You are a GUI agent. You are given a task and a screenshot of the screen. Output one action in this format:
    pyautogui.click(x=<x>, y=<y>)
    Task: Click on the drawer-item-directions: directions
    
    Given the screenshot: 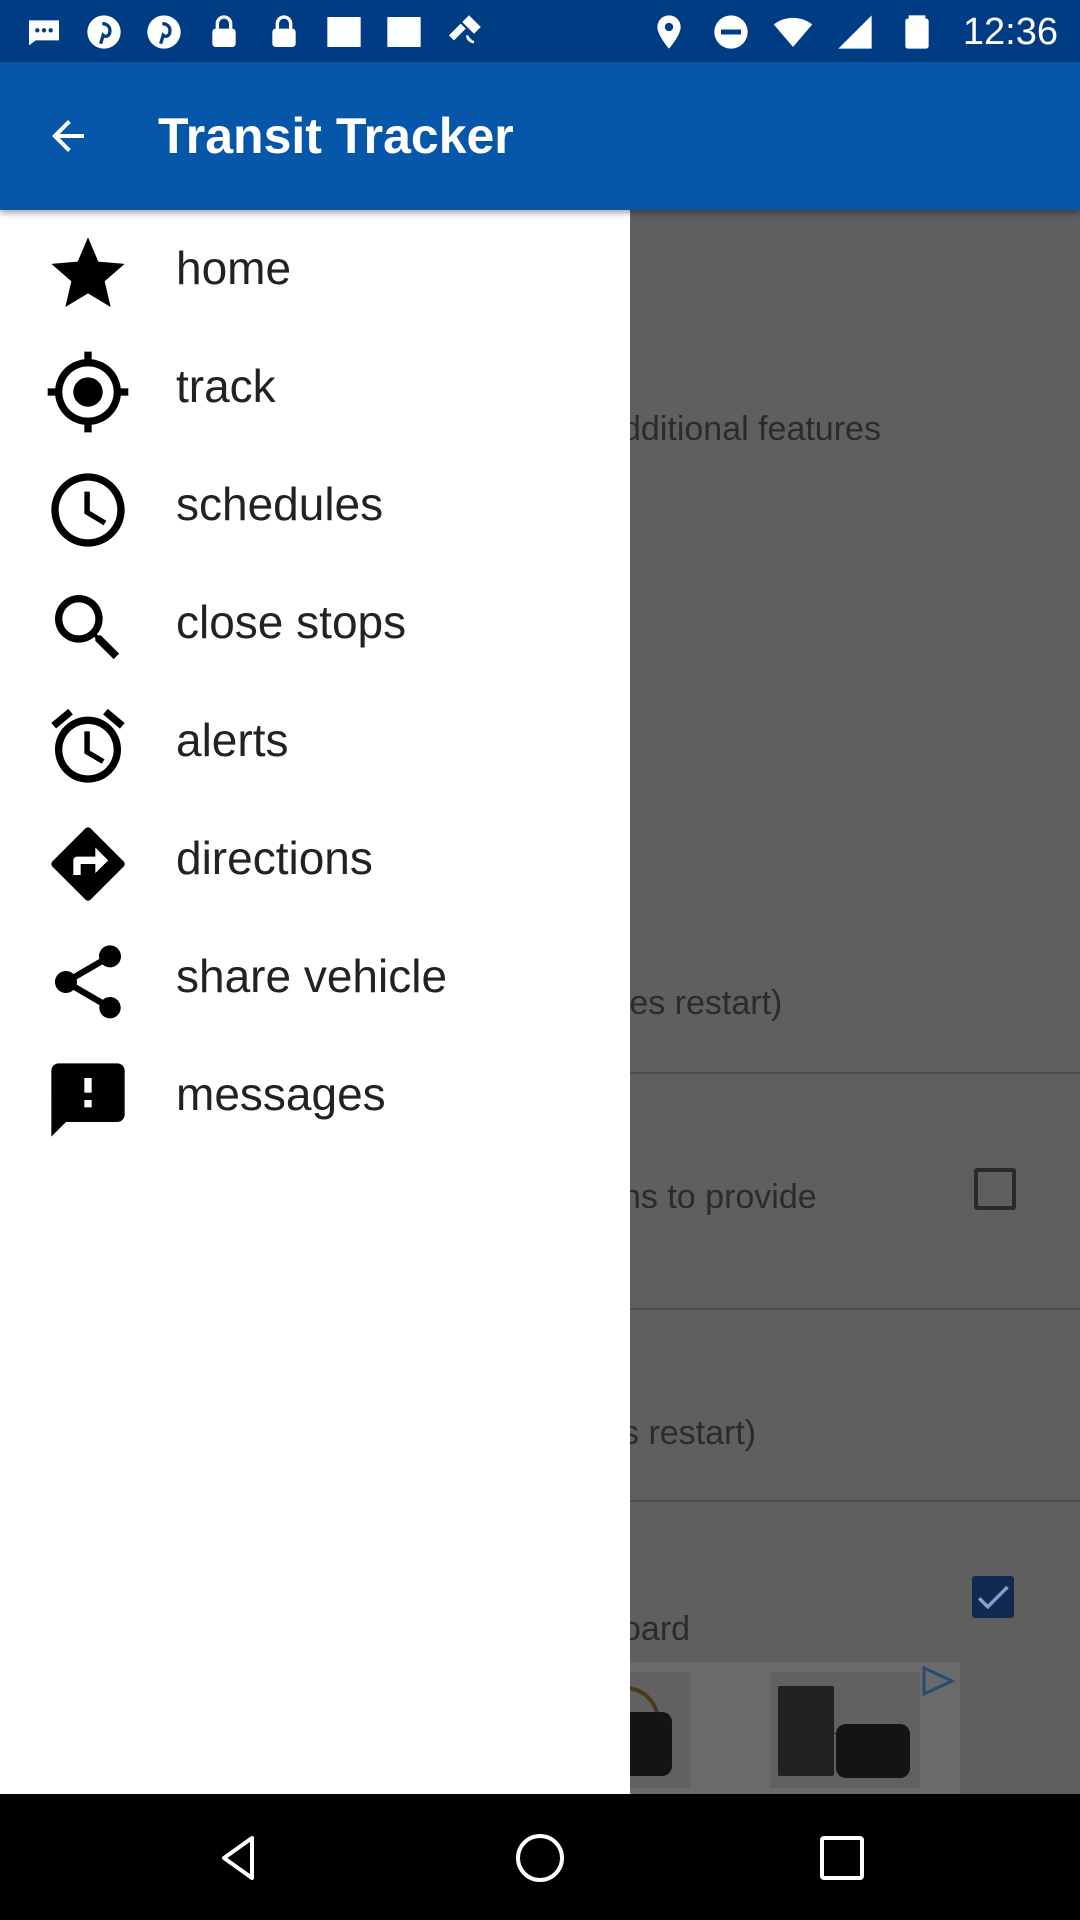 What is the action you would take?
    pyautogui.click(x=315, y=859)
    